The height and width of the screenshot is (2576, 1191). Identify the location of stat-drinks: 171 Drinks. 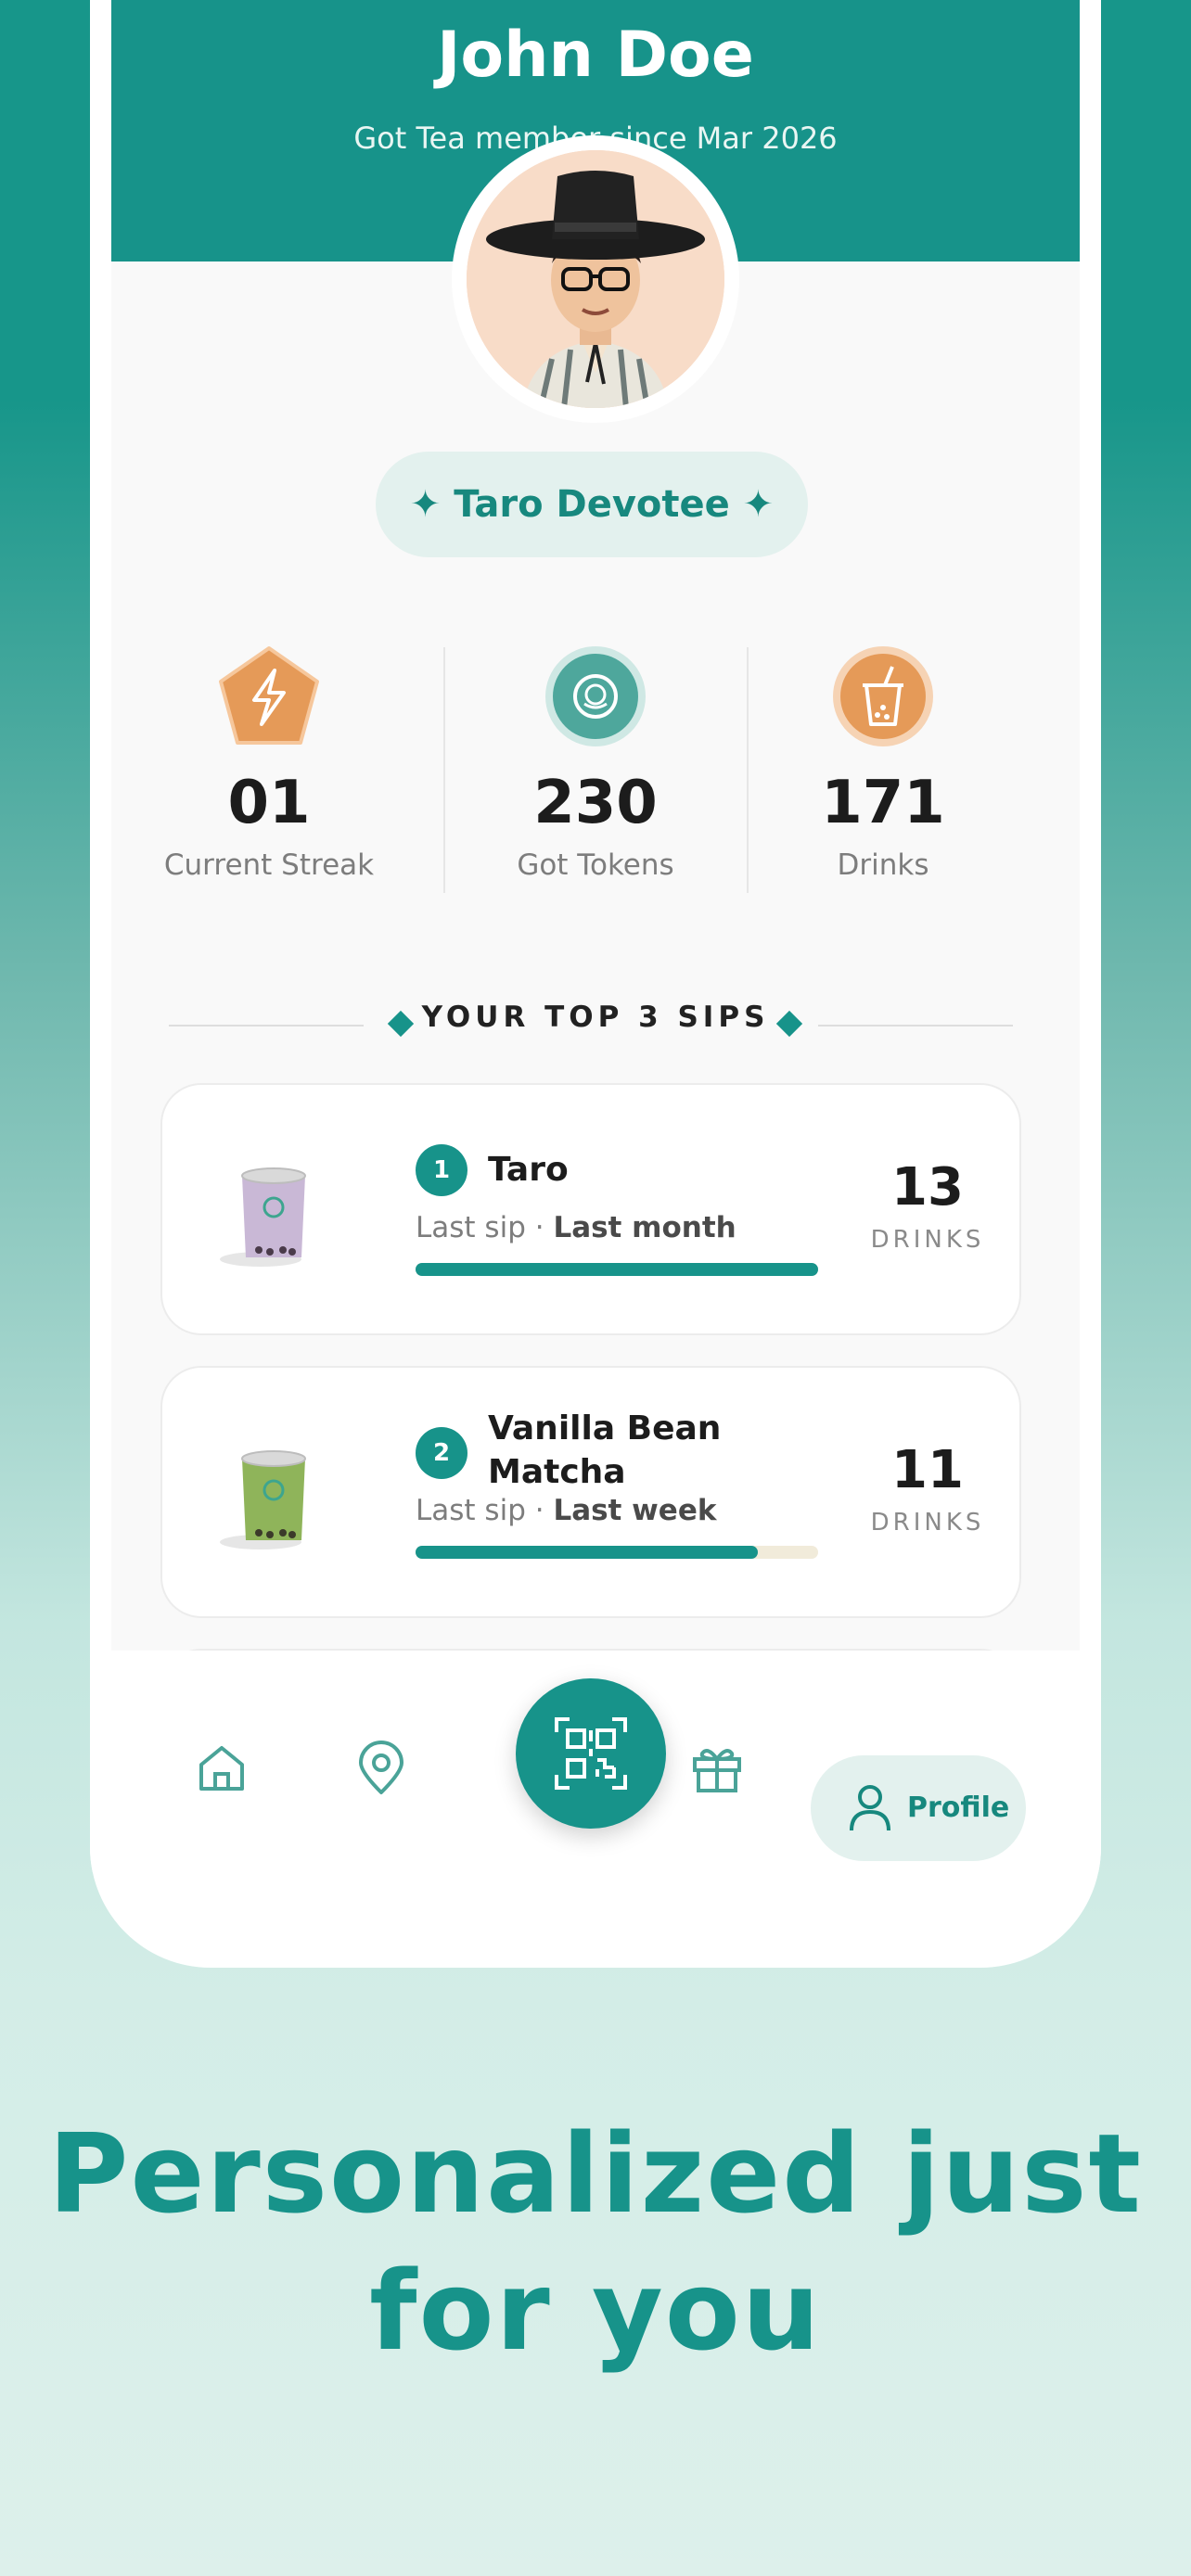
(883, 763).